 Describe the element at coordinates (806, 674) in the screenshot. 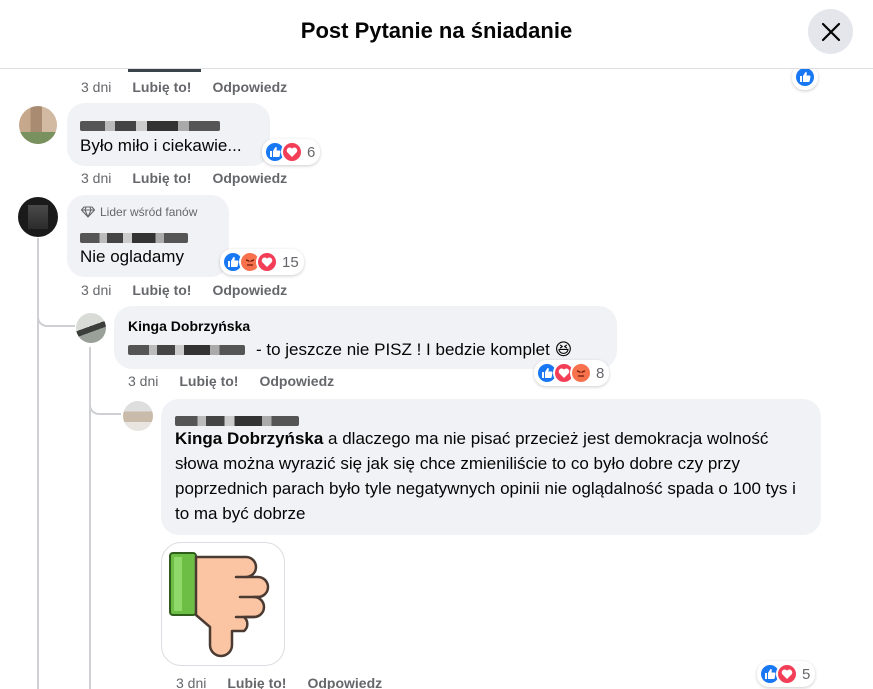

I see `reaction-count: 5` at that location.